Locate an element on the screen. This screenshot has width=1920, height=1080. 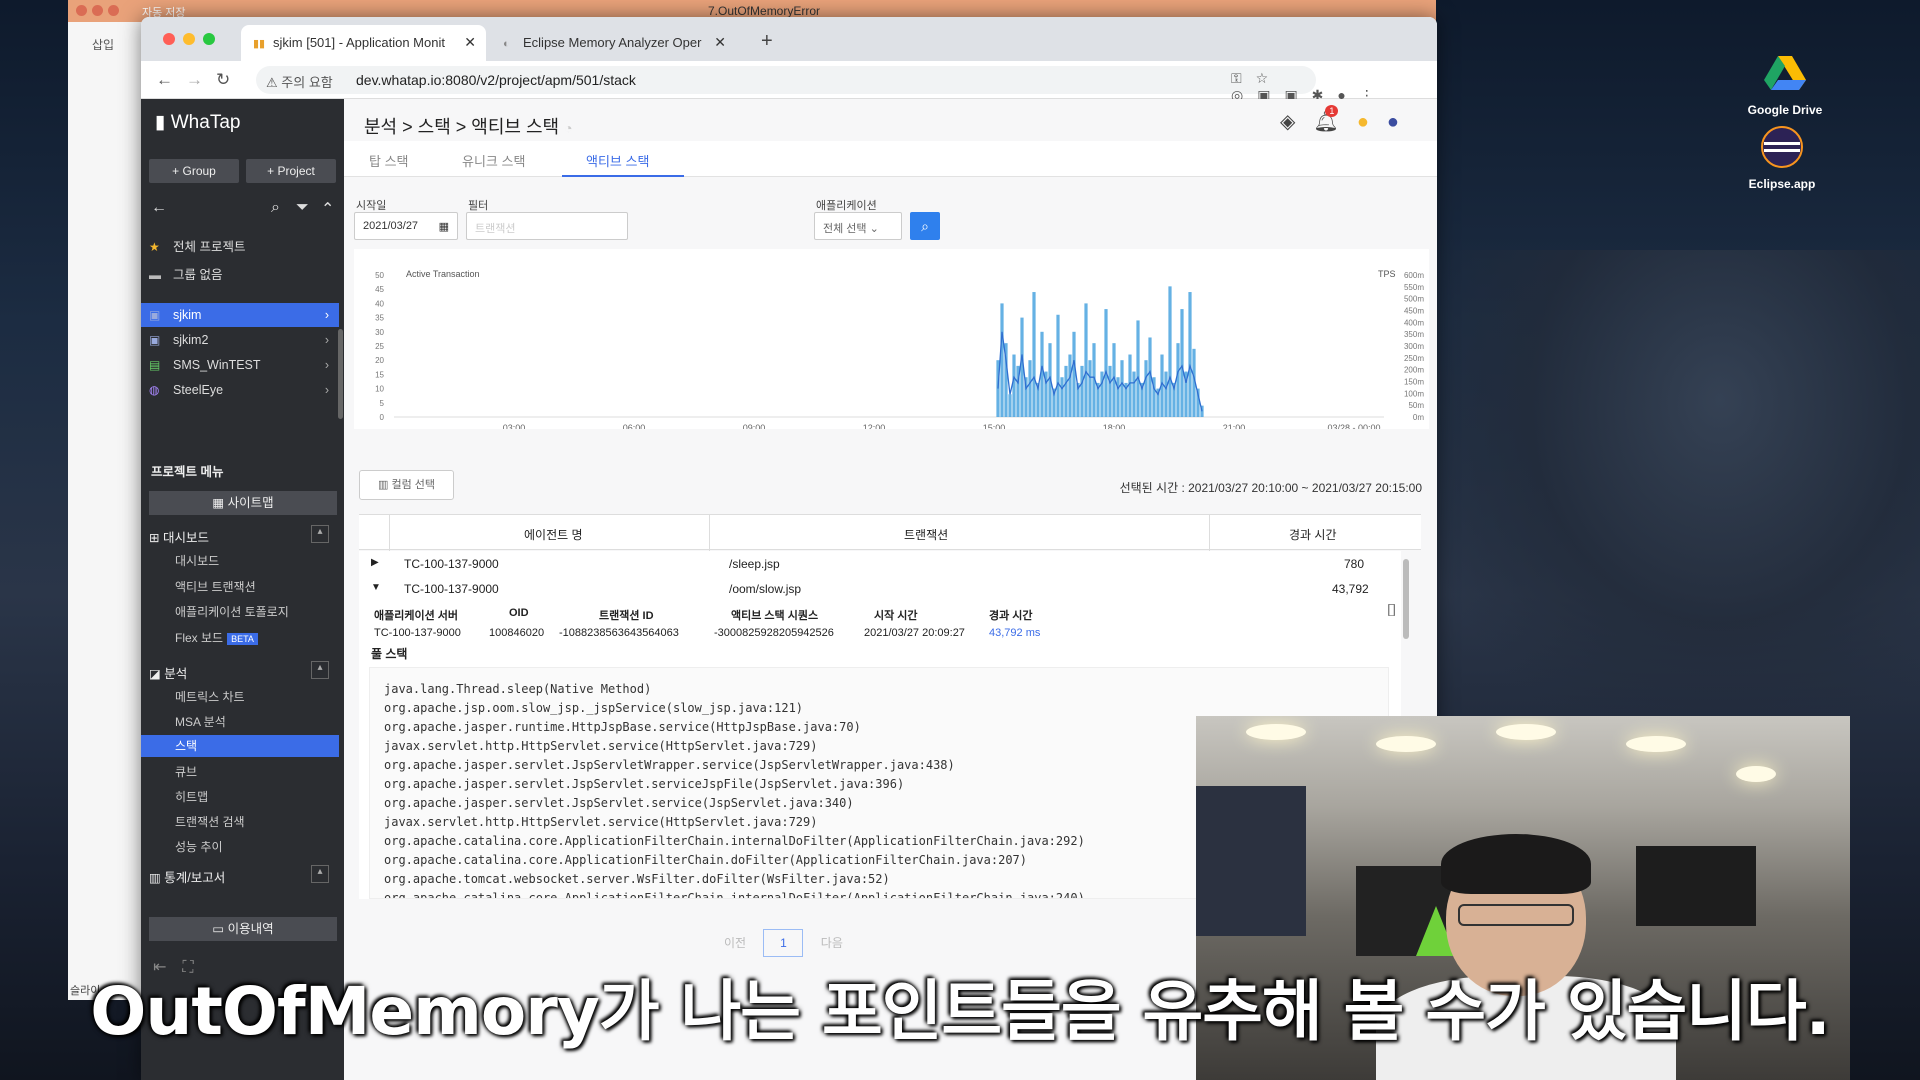
menu-heatmap: 히트맵 is located at coordinates (191, 796).